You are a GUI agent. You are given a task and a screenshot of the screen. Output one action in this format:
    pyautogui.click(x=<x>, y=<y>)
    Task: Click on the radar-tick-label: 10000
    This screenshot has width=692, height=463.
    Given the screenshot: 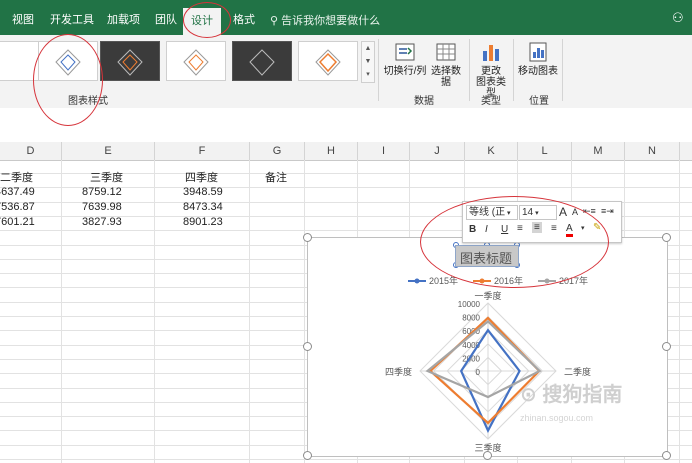 What is the action you would take?
    pyautogui.click(x=469, y=304)
    